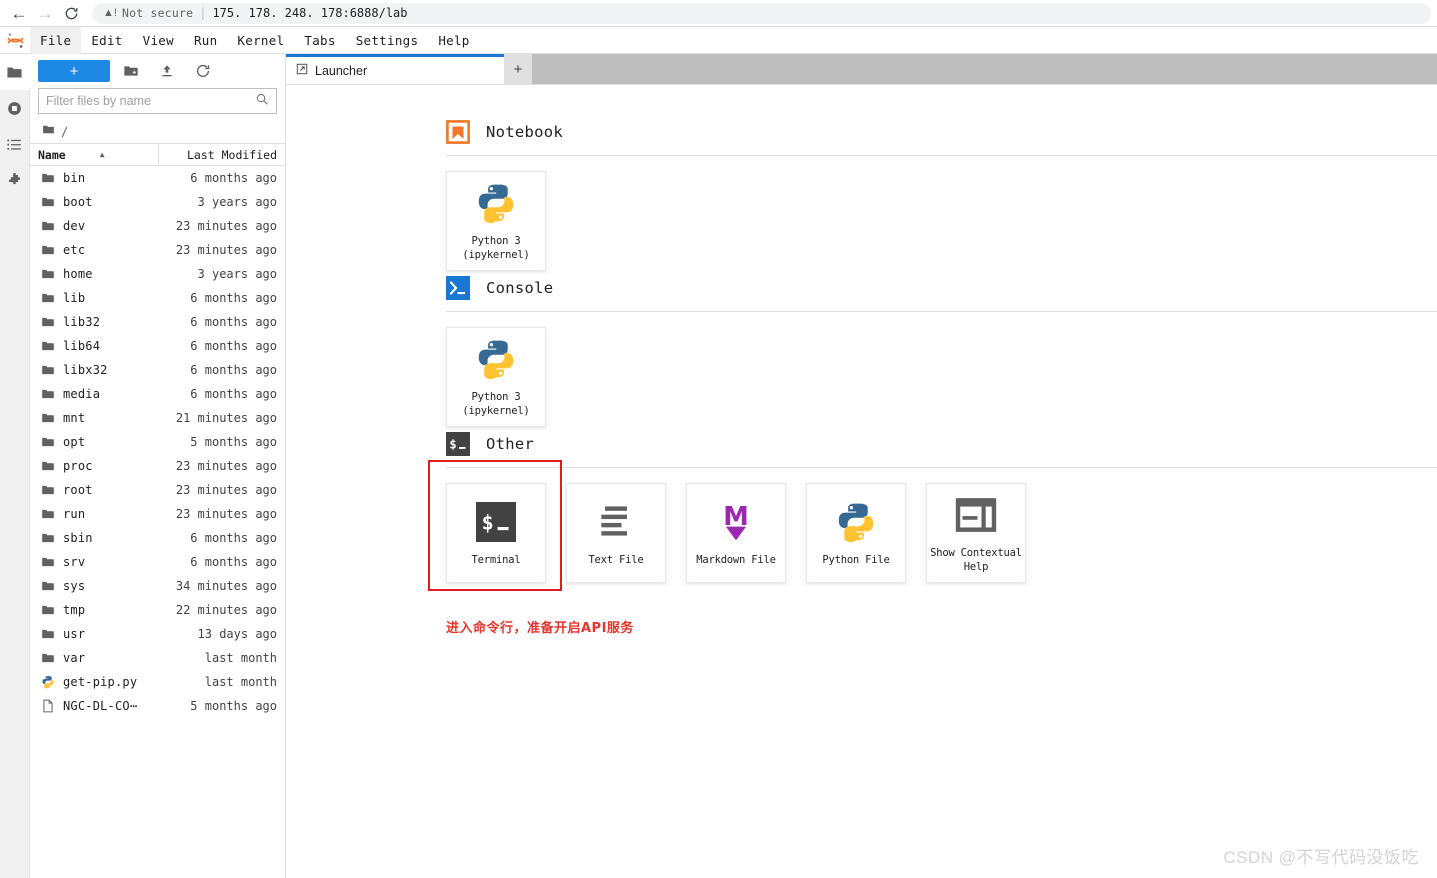 This screenshot has height=878, width=1437. I want to click on launcher-section-console: Console Python 3 (ipykernel), so click(861, 349).